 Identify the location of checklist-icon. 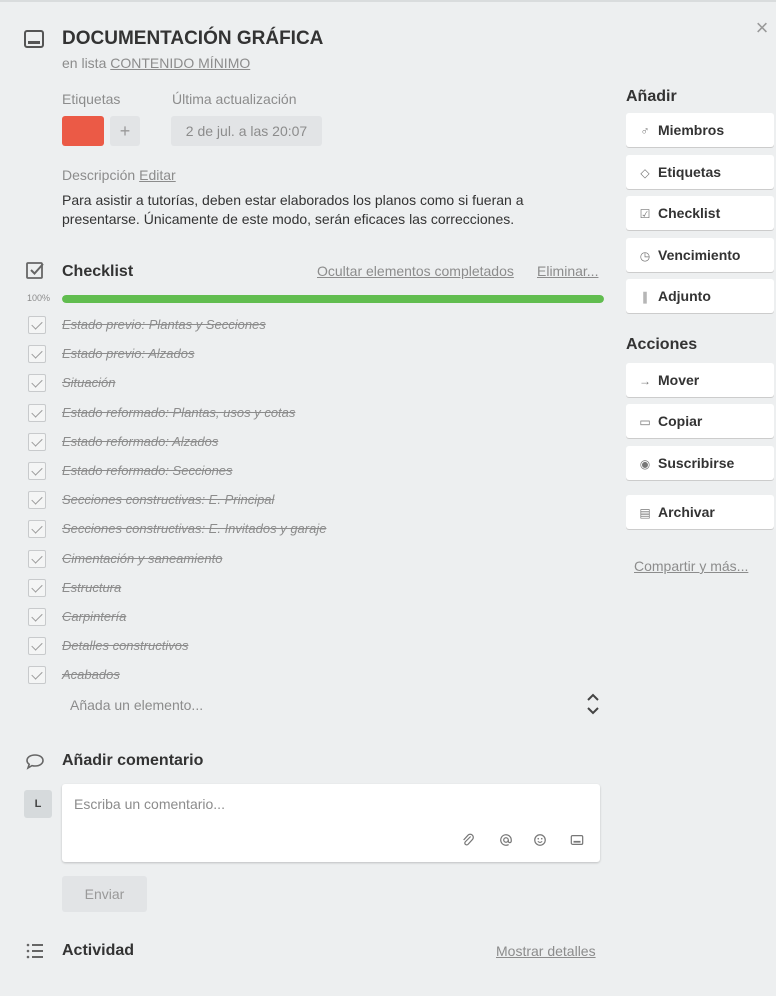
(35, 270).